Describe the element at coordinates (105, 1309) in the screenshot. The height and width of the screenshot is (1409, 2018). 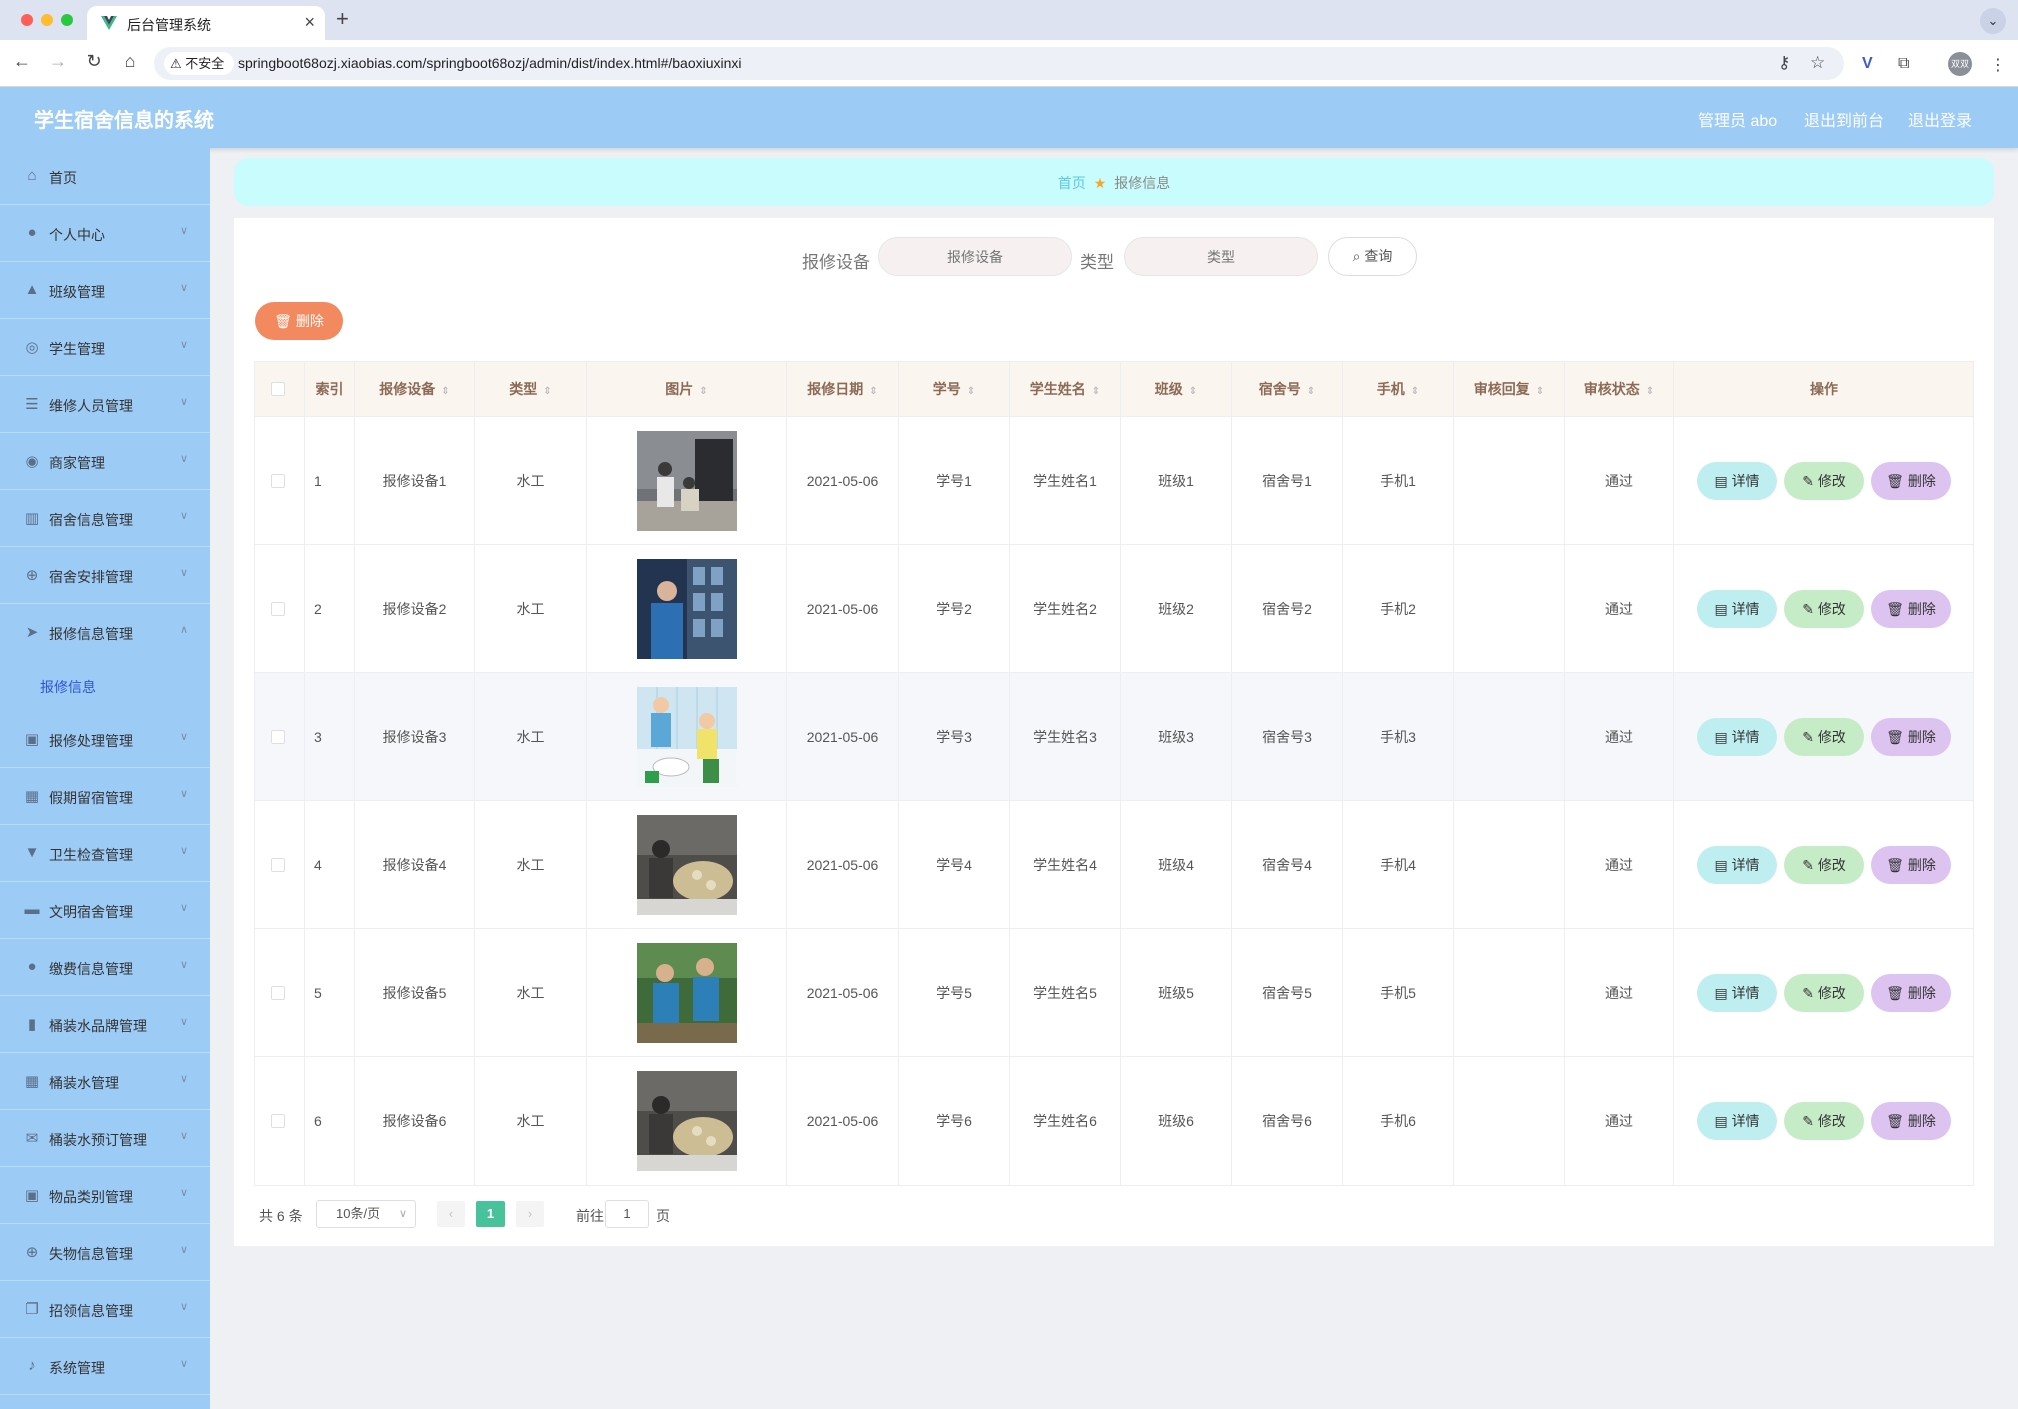
I see `sidebar-item-claim-info: ❐ 招领信息管理 ∨` at that location.